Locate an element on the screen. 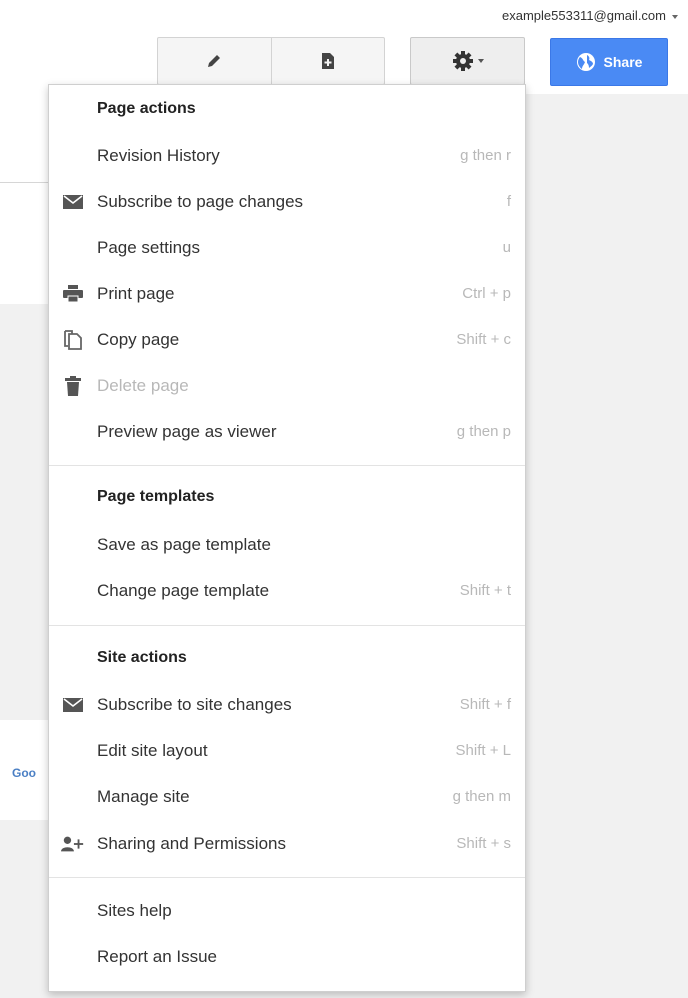  menu-item-preview-as-viewer: Preview page as viewer g then p is located at coordinates (287, 432).